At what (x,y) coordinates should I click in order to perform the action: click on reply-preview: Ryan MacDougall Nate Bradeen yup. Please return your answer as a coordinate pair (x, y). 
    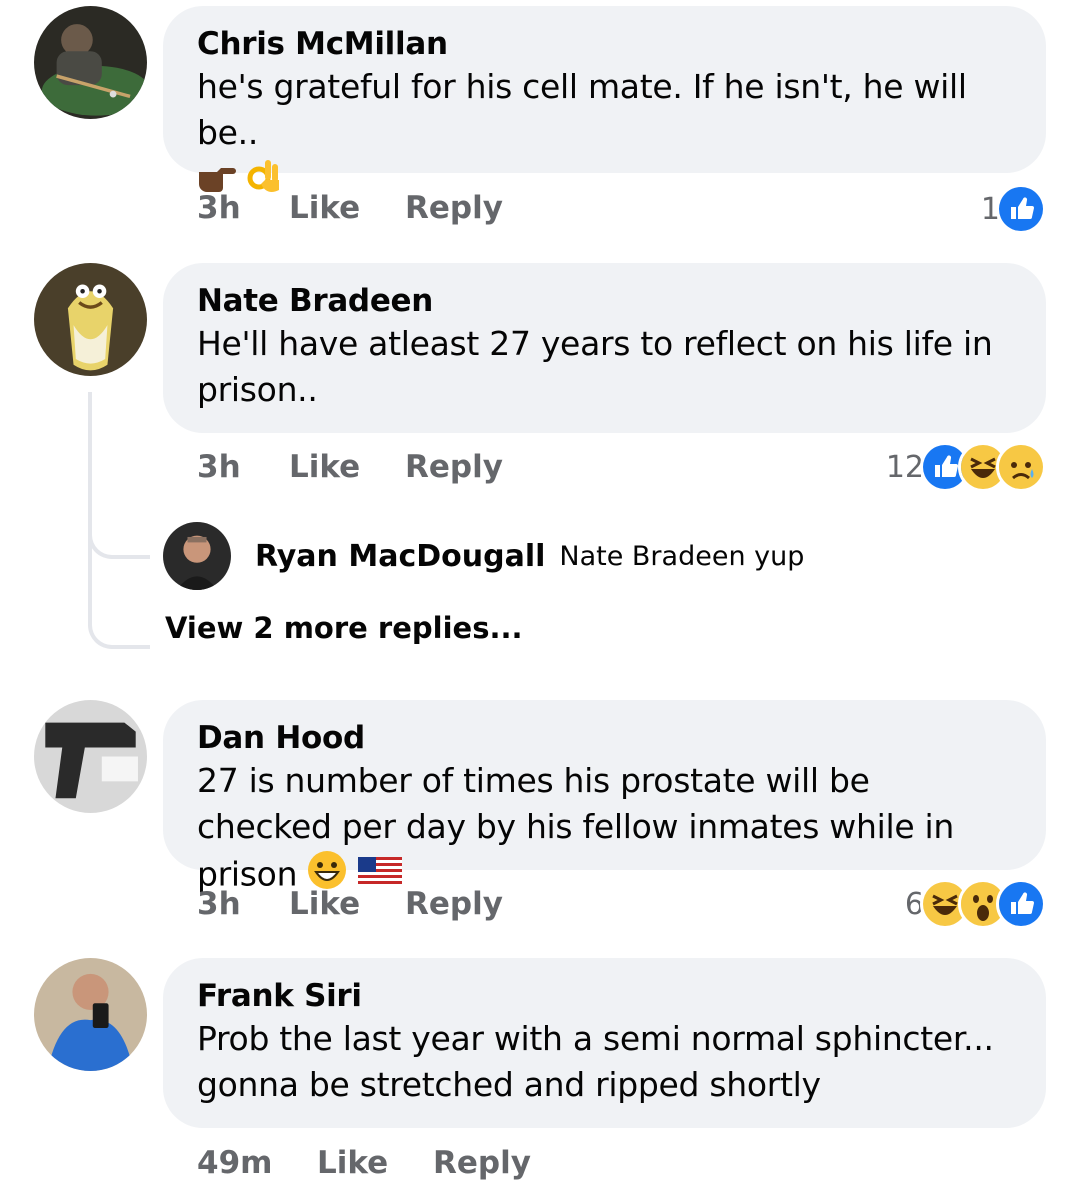
    Looking at the image, I should click on (483, 556).